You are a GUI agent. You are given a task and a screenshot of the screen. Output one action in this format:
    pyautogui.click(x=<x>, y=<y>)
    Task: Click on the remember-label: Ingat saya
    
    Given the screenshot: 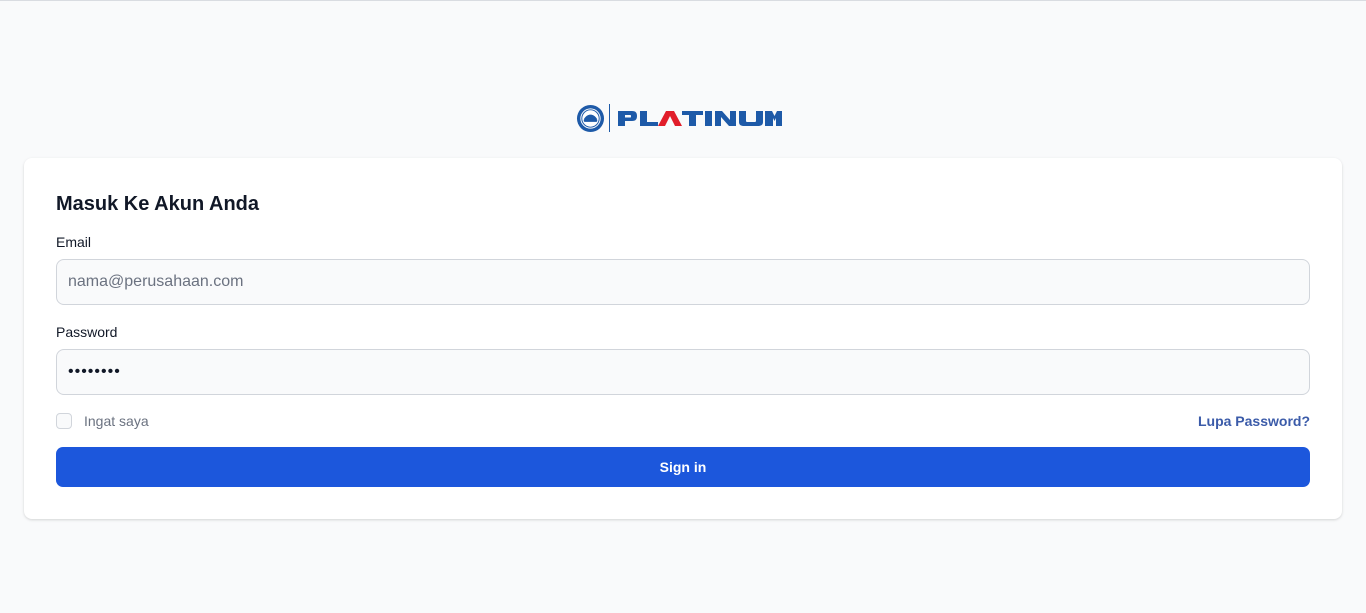 What is the action you would take?
    pyautogui.click(x=116, y=421)
    